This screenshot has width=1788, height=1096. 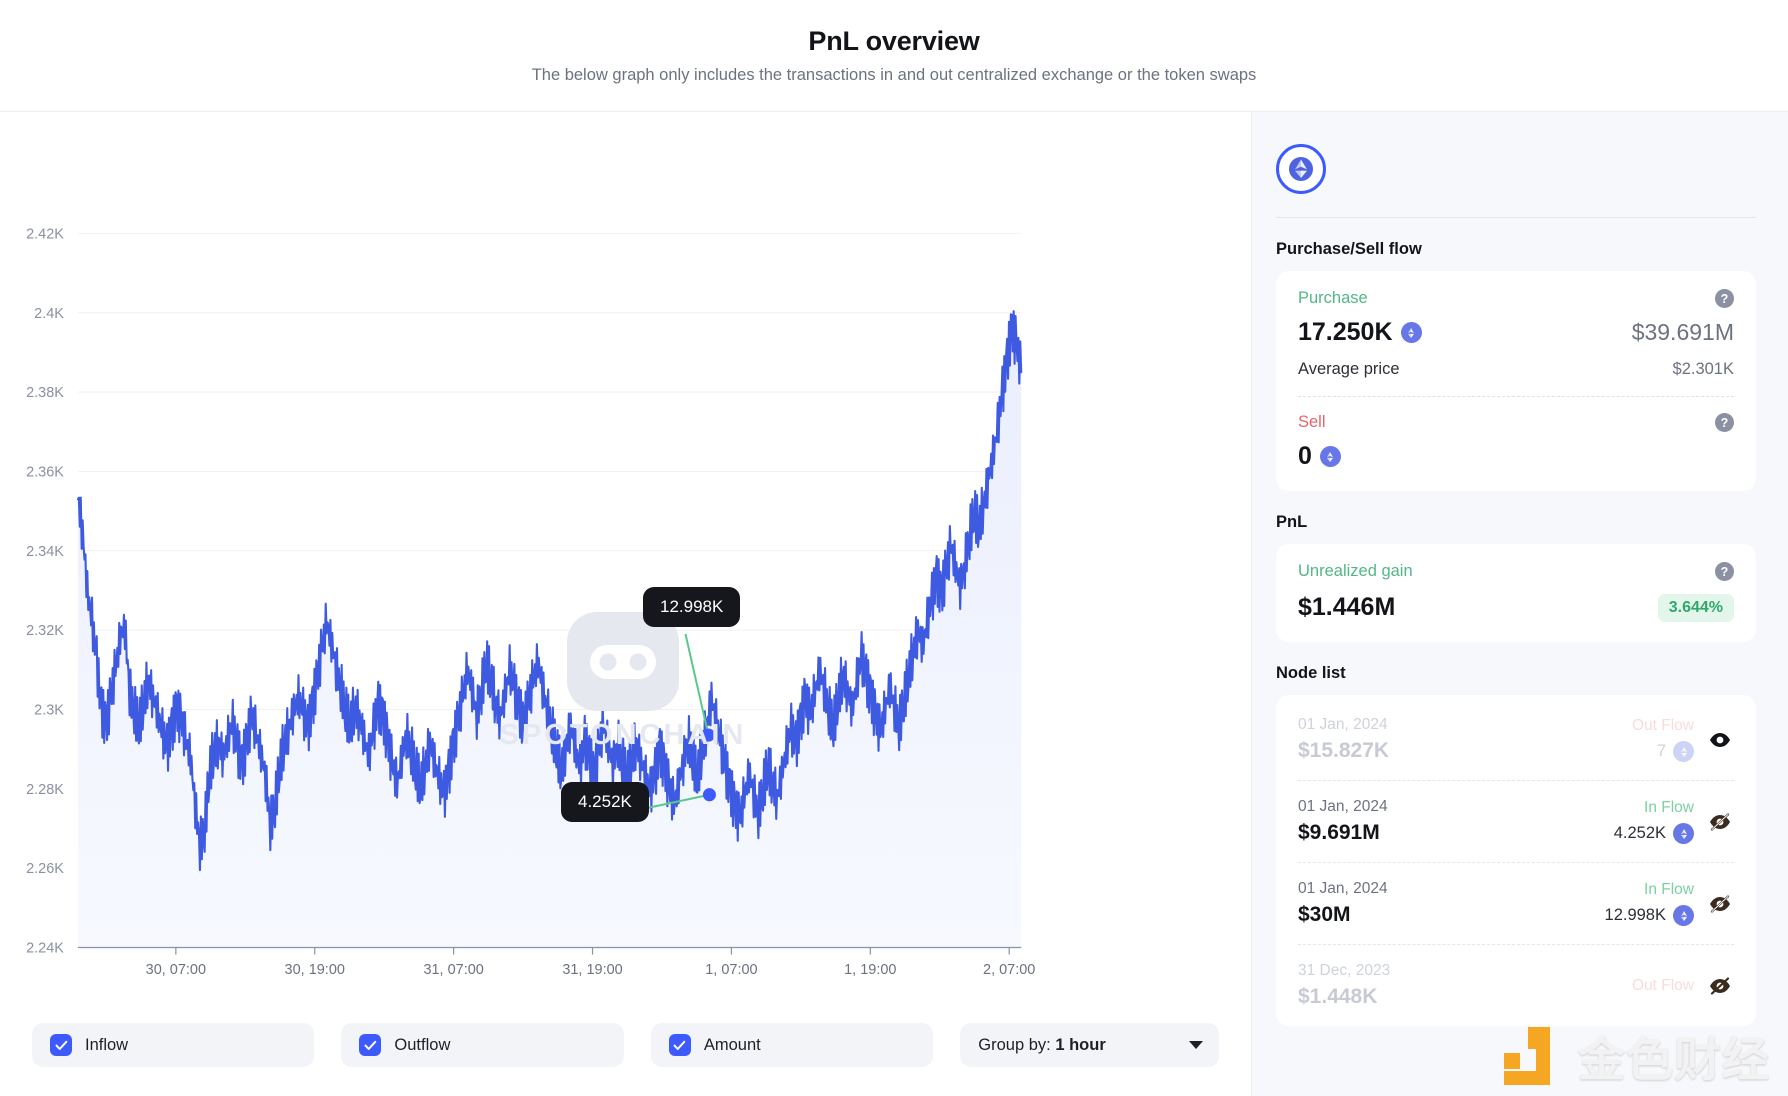 I want to click on card-dashed-separator, so click(x=1516, y=396).